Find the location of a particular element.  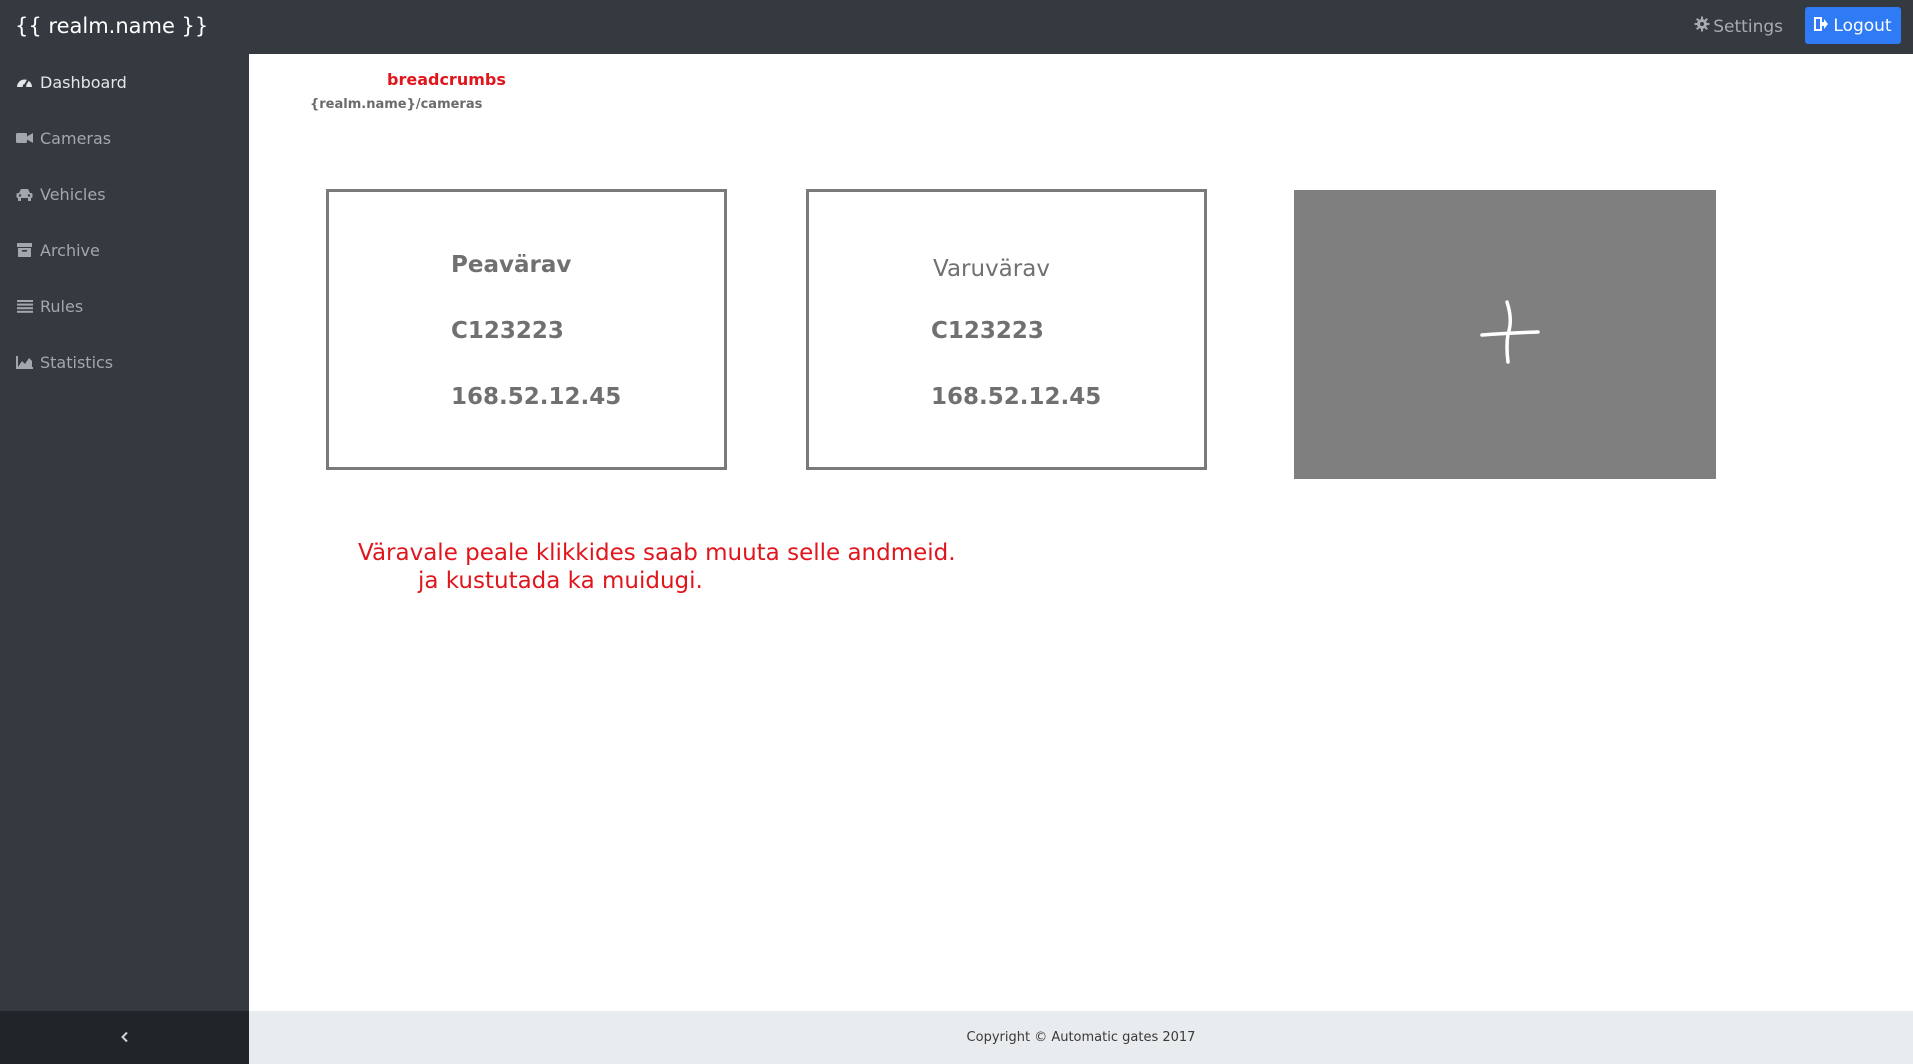

sidebar-item-vehicles: Vehicles is located at coordinates (61, 194).